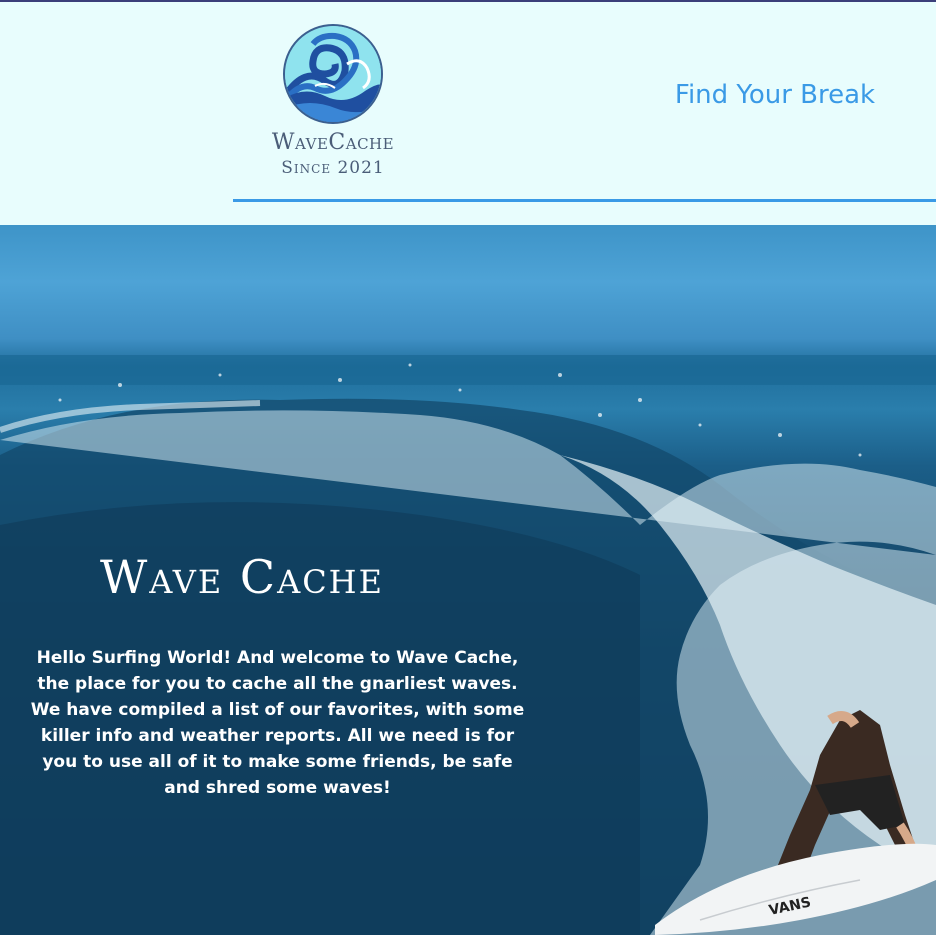 Image resolution: width=936 pixels, height=935 pixels. I want to click on nav-underline-divider, so click(584, 200).